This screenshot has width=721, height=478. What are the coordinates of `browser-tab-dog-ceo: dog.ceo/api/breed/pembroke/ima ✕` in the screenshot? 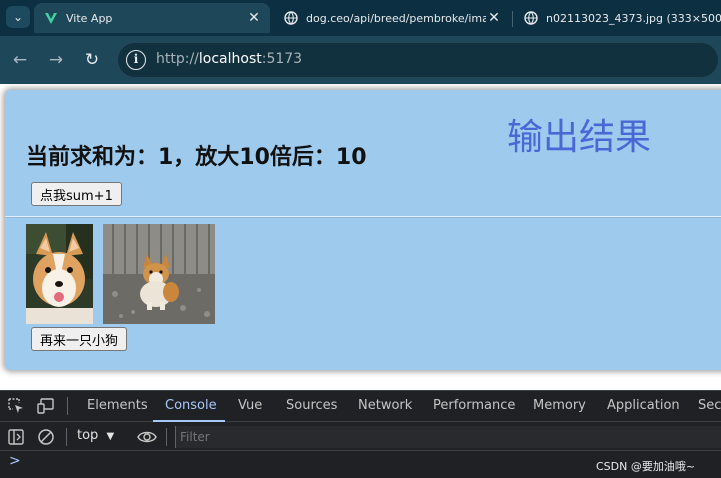 It's located at (392, 18).